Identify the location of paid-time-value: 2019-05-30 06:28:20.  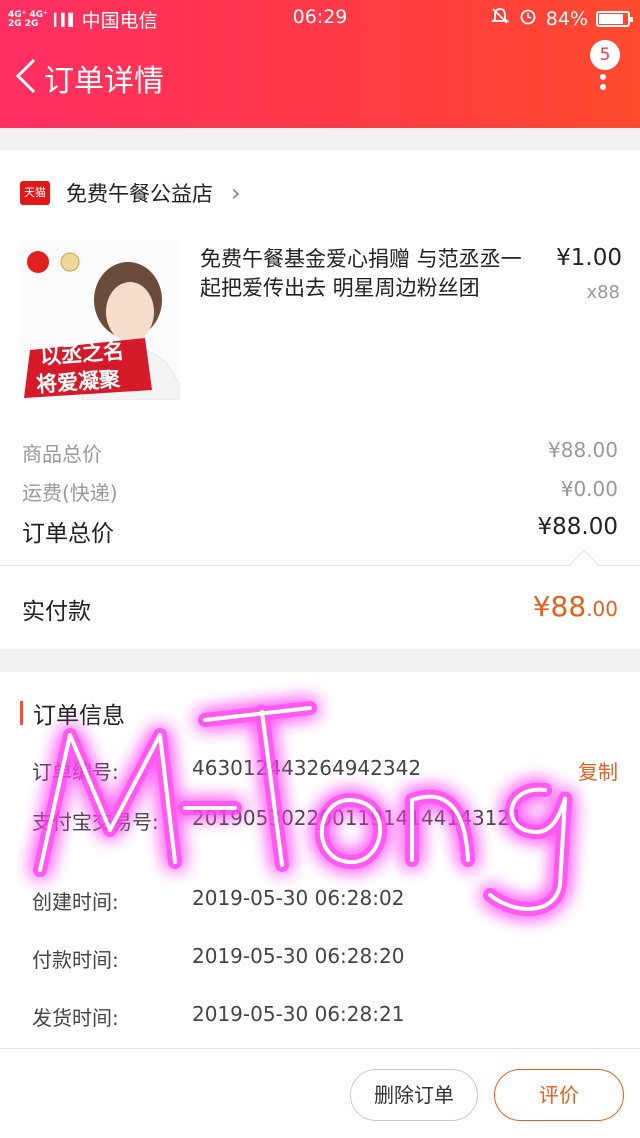
(298, 956).